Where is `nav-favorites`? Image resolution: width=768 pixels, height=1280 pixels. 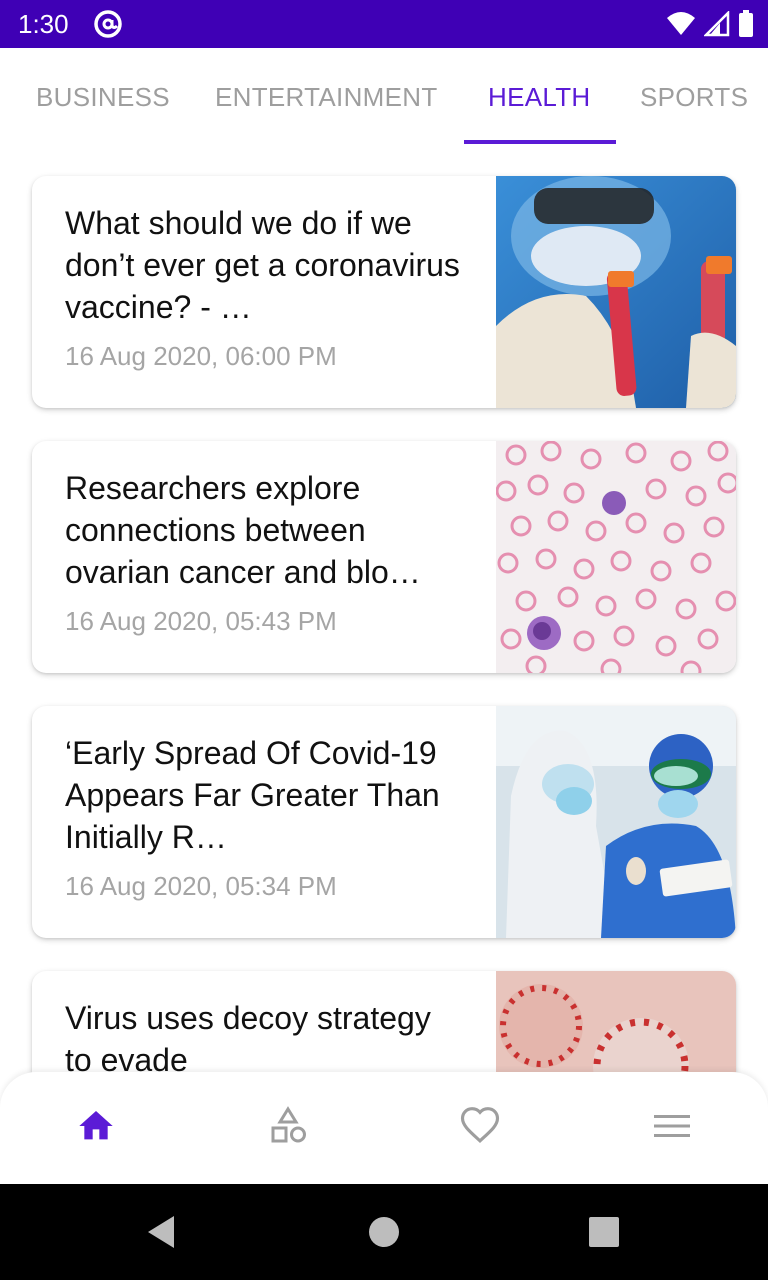
nav-favorites is located at coordinates (480, 1126).